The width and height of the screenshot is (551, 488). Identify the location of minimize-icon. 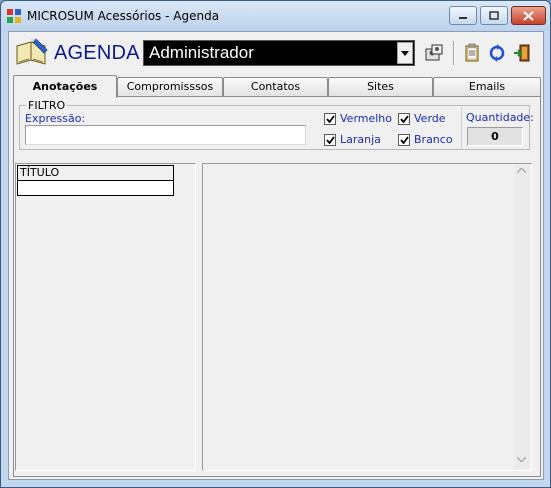
(463, 17).